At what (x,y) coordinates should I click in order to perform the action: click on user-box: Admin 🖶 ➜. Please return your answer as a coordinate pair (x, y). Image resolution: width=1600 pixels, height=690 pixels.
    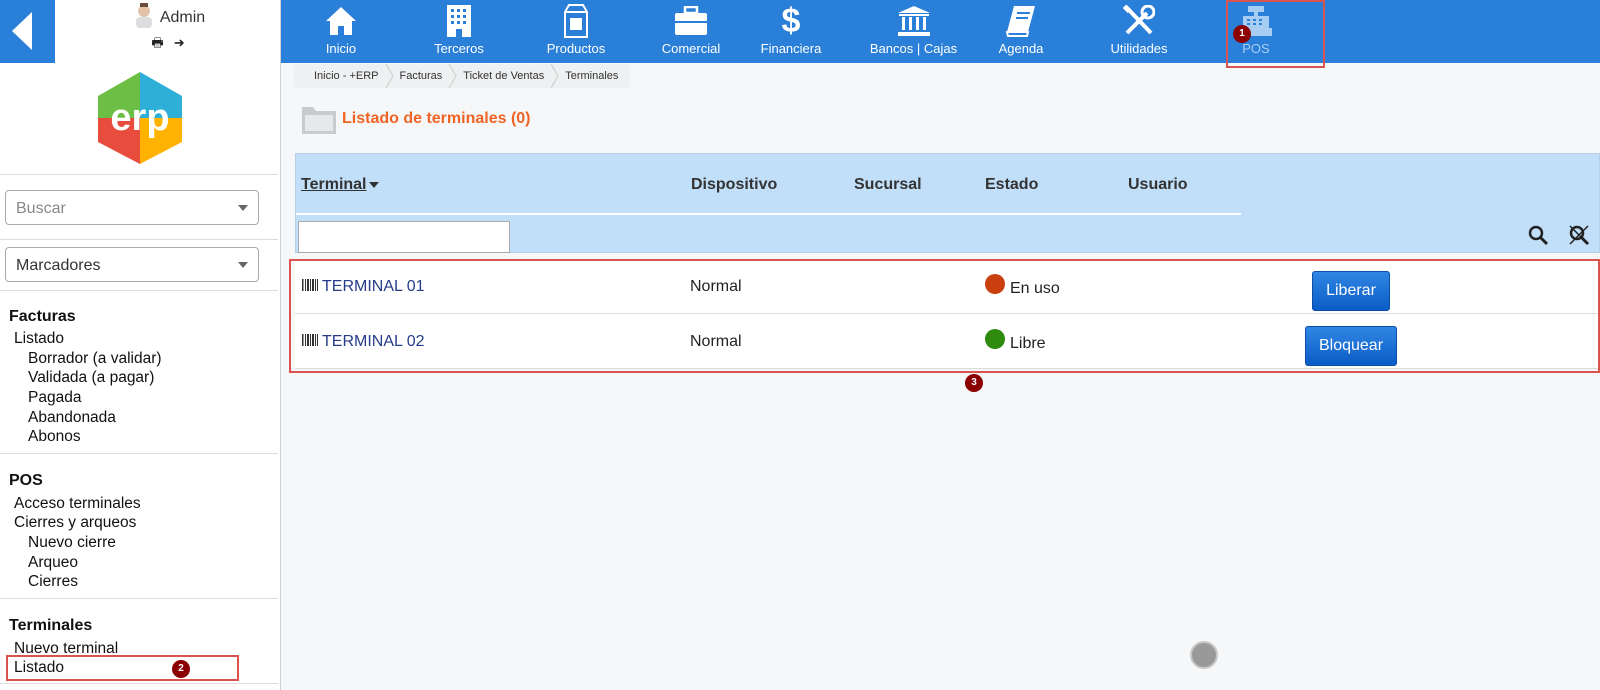
    Looking at the image, I should click on (168, 31).